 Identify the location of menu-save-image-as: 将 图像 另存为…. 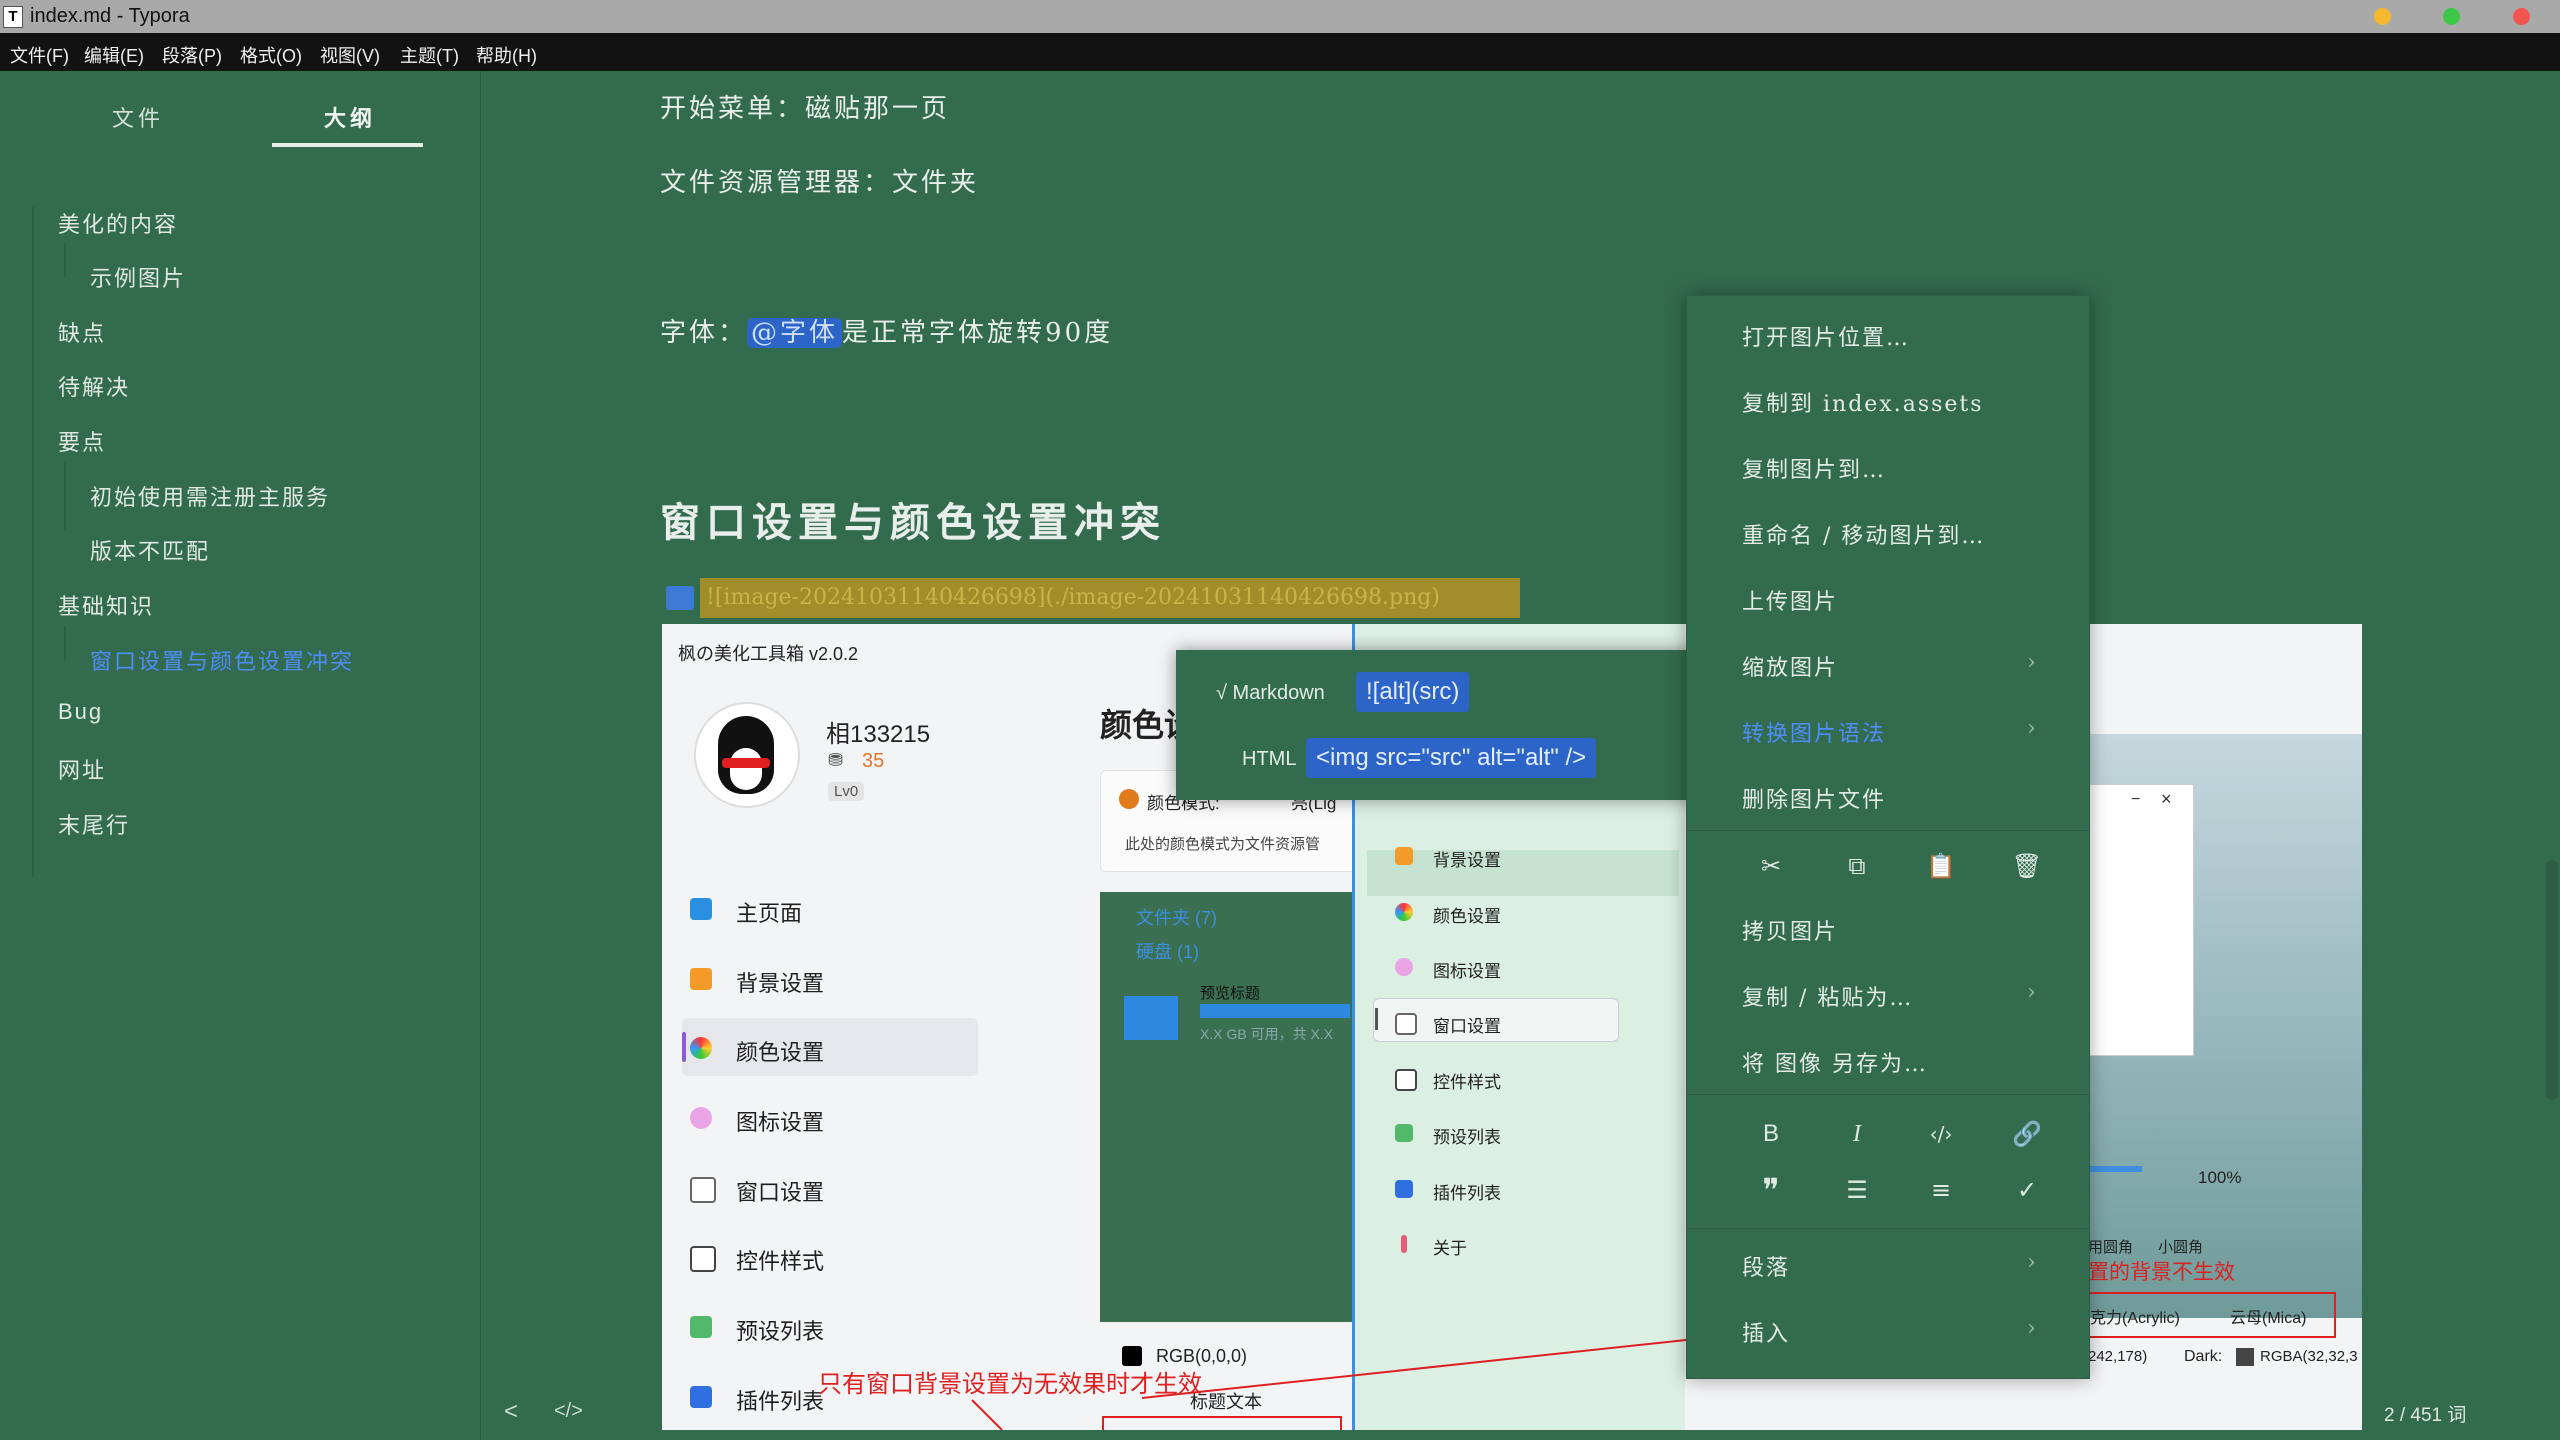
(1835, 1062).